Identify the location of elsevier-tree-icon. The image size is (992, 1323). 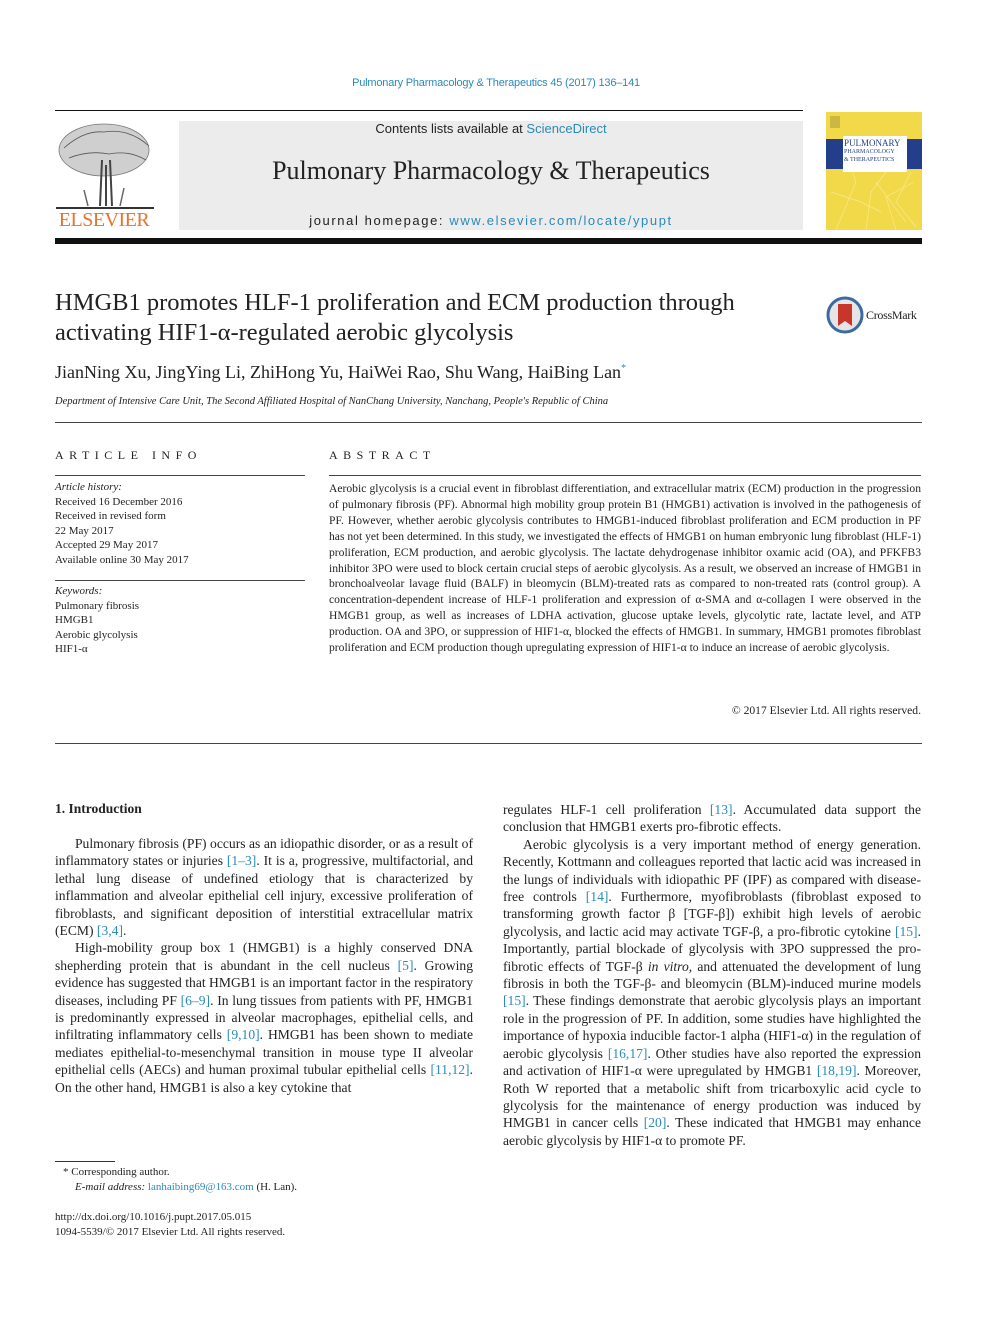
(105, 166).